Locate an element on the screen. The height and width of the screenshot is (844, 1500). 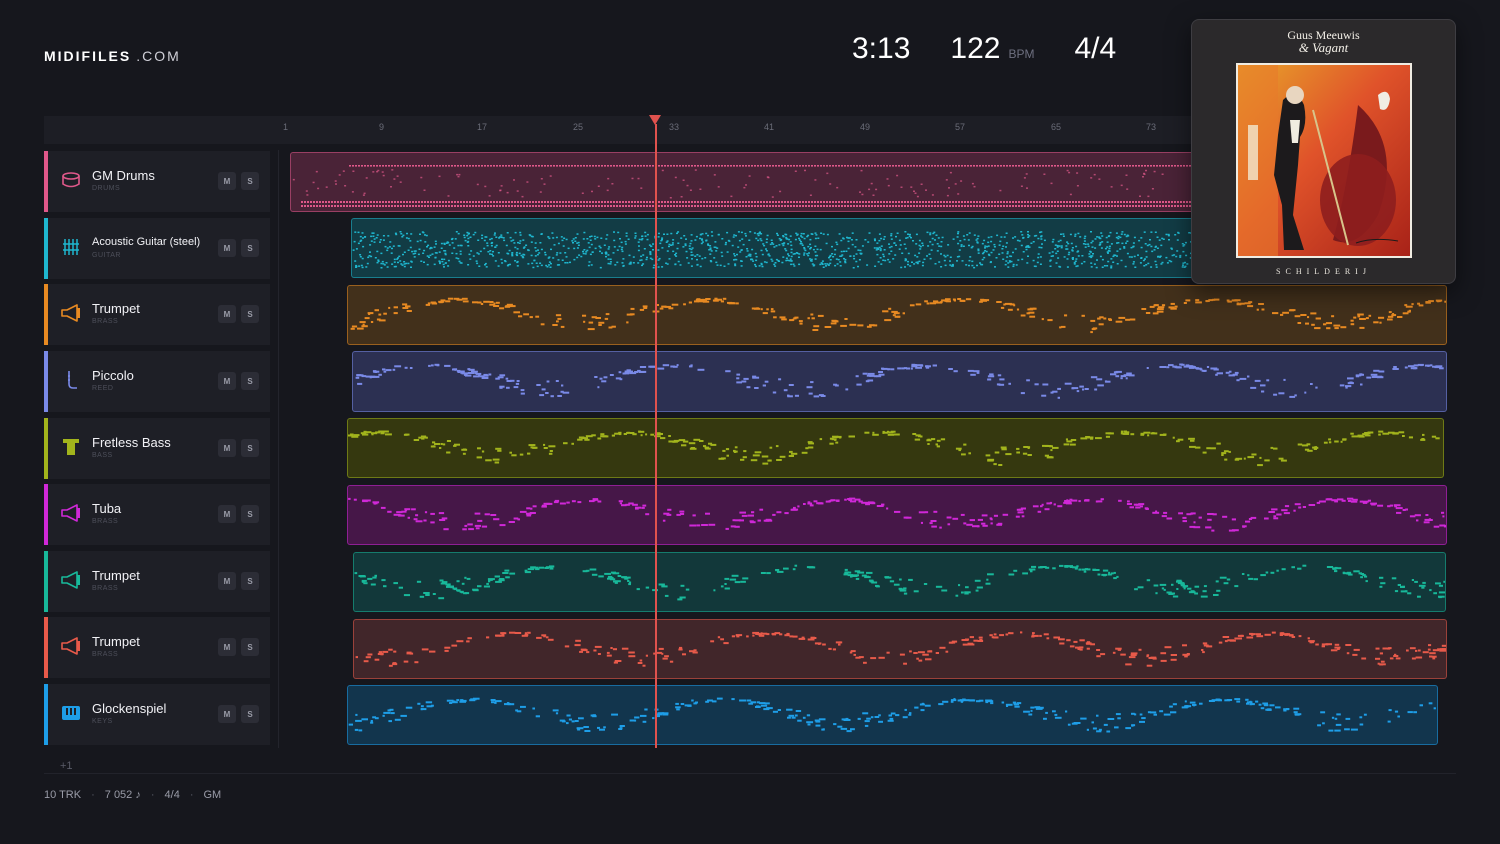
track-category: DRUMS is located at coordinates (106, 188).